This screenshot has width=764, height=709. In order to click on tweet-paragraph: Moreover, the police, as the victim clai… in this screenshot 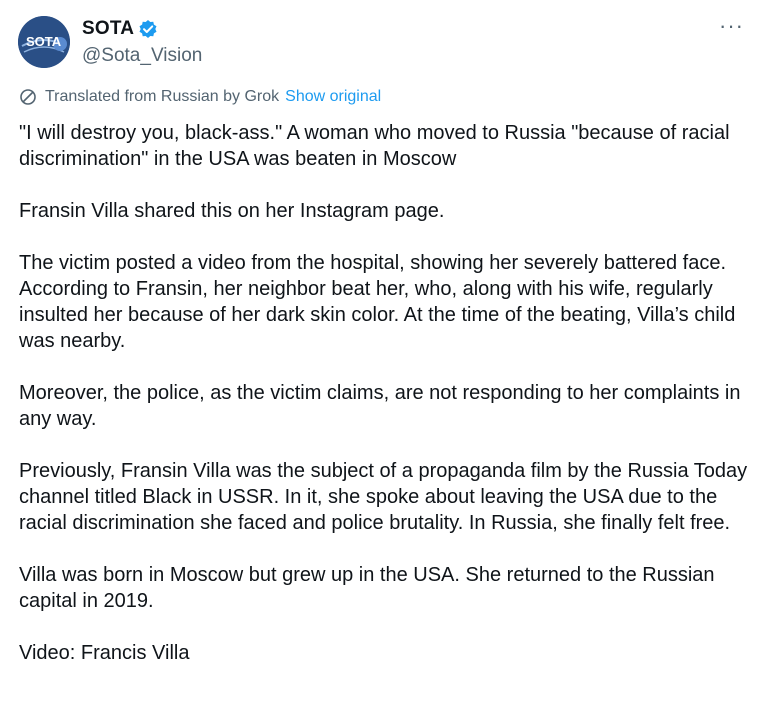, I will do `click(380, 406)`.